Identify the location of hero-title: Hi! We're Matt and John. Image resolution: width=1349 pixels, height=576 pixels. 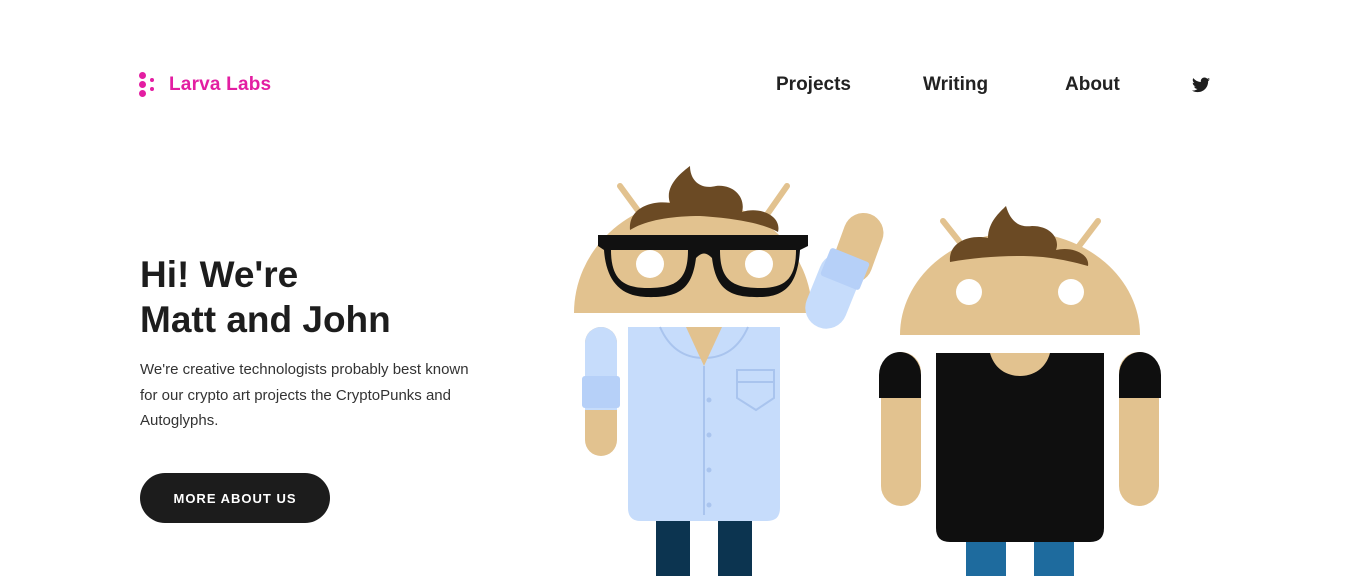
(265, 297).